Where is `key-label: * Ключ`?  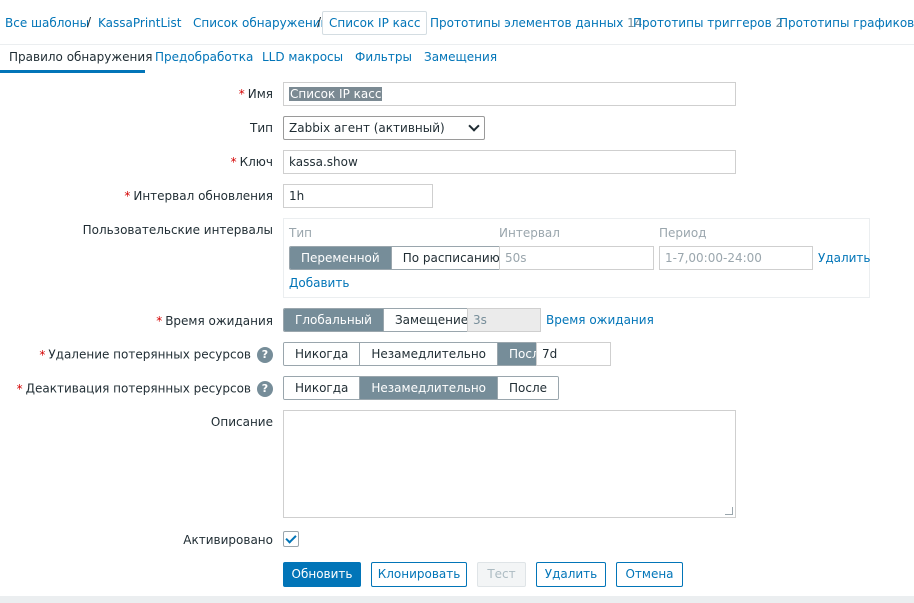
key-label: * Ключ is located at coordinates (252, 162).